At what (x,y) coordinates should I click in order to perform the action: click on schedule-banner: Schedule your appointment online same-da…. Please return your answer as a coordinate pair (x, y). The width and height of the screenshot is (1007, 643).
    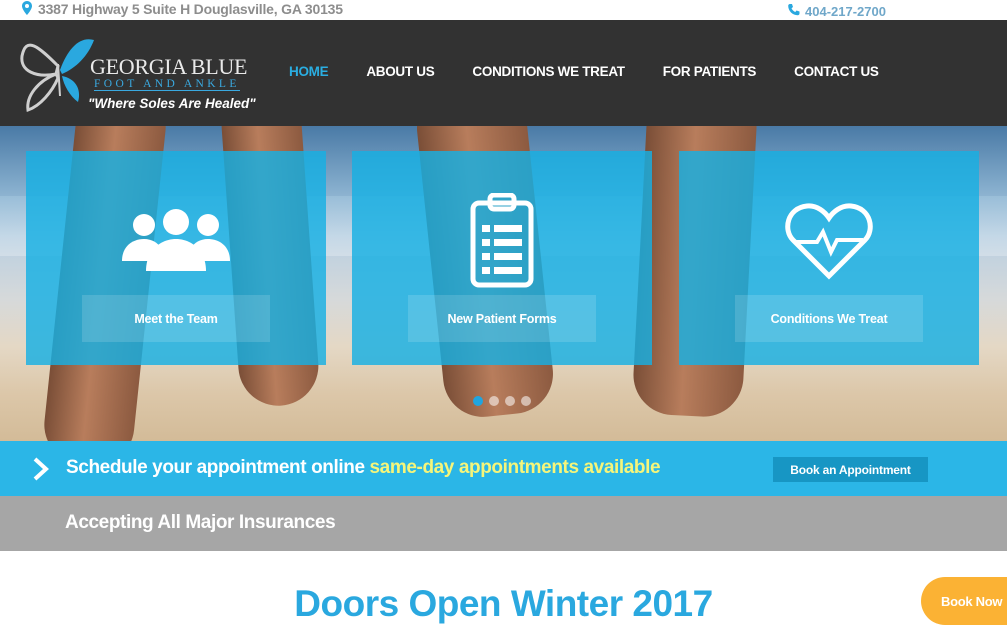
    Looking at the image, I should click on (503, 468).